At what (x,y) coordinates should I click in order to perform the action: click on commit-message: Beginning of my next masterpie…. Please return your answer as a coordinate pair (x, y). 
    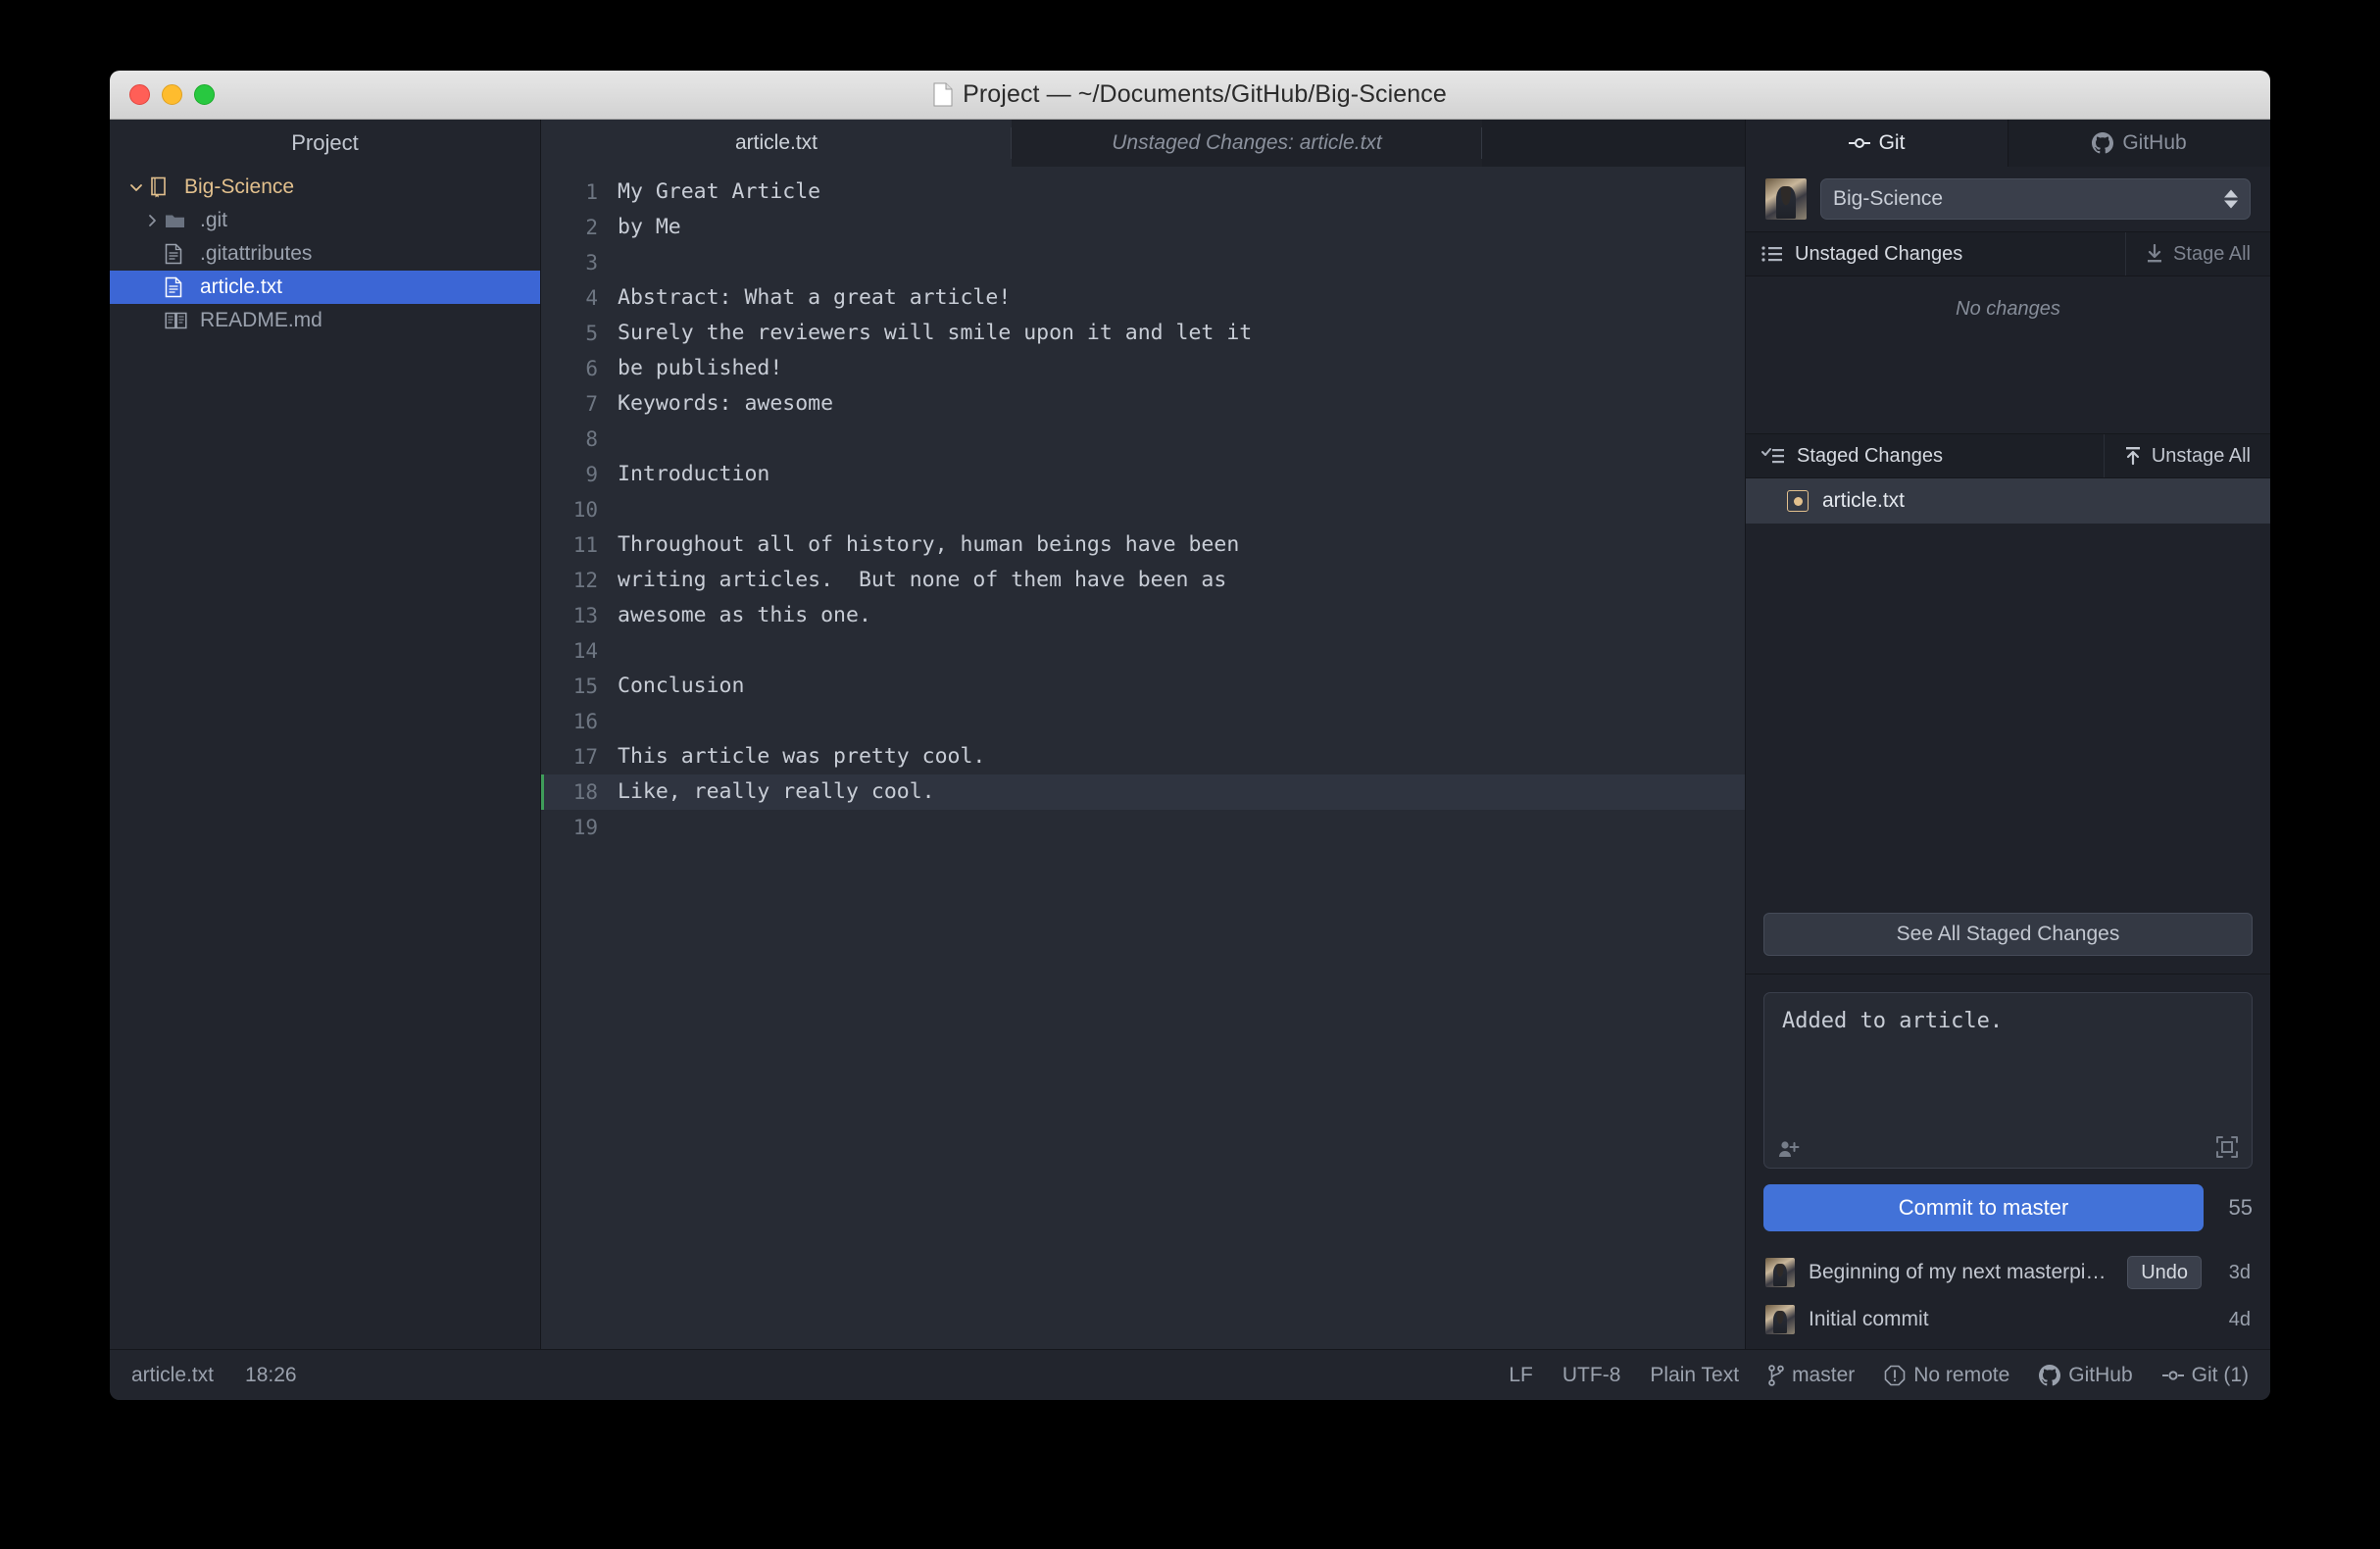
    Looking at the image, I should click on (1961, 1272).